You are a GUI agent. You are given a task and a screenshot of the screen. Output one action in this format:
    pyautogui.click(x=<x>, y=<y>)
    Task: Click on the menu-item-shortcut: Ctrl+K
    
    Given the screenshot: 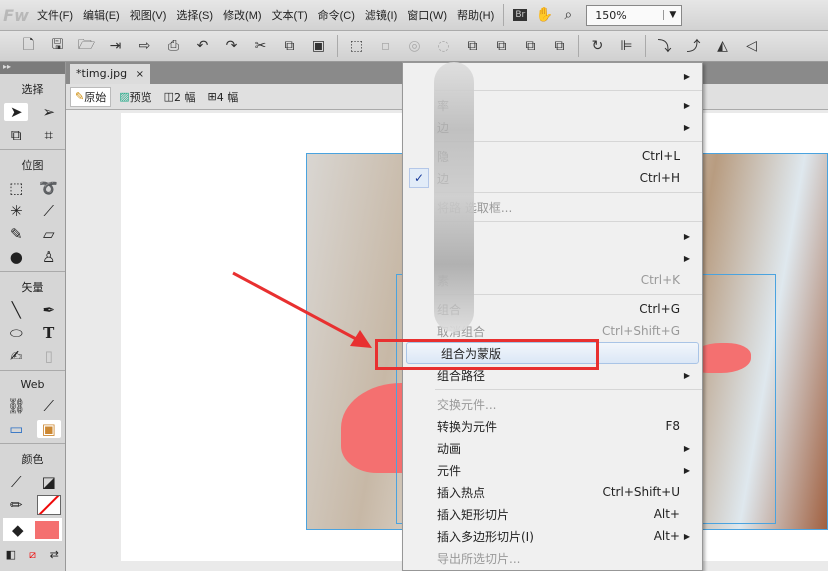 What is the action you would take?
    pyautogui.click(x=660, y=280)
    